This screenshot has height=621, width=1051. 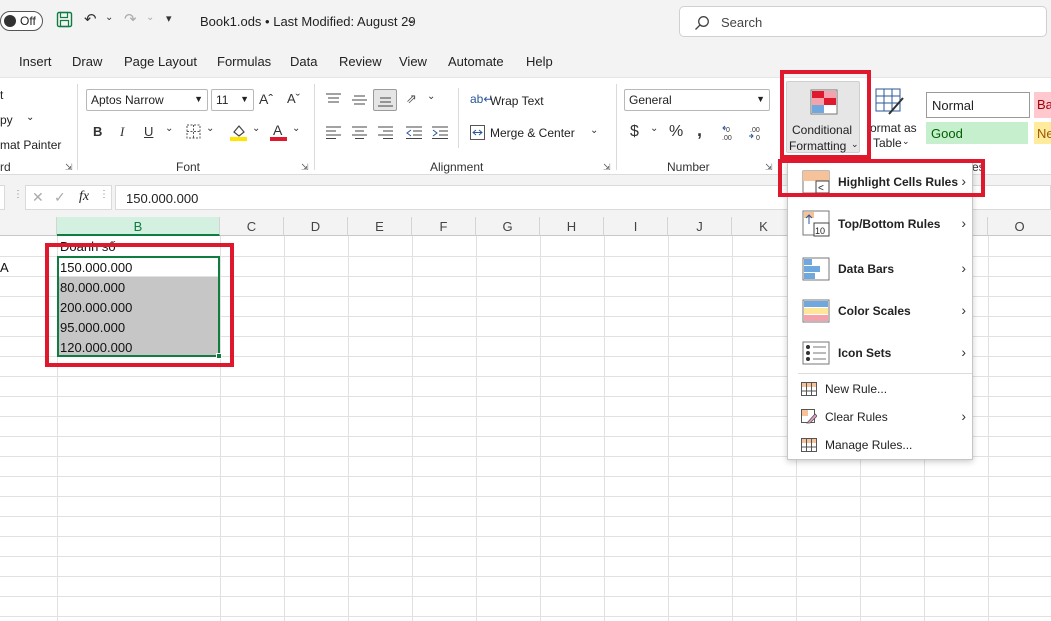 What do you see at coordinates (30, 117) in the screenshot?
I see `copy-dropdown-icon: ⌄` at bounding box center [30, 117].